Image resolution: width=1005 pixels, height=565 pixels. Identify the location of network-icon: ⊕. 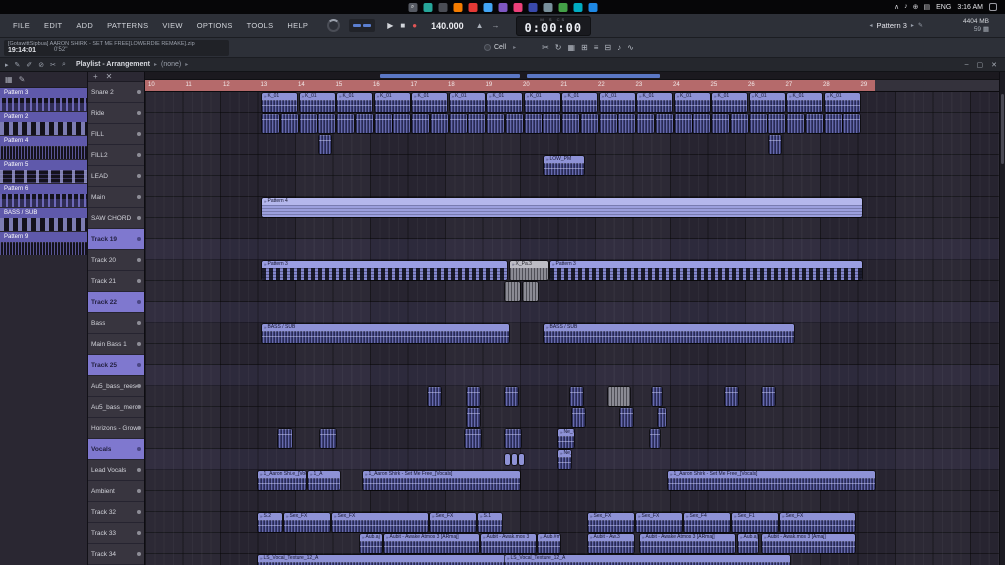
(916, 7).